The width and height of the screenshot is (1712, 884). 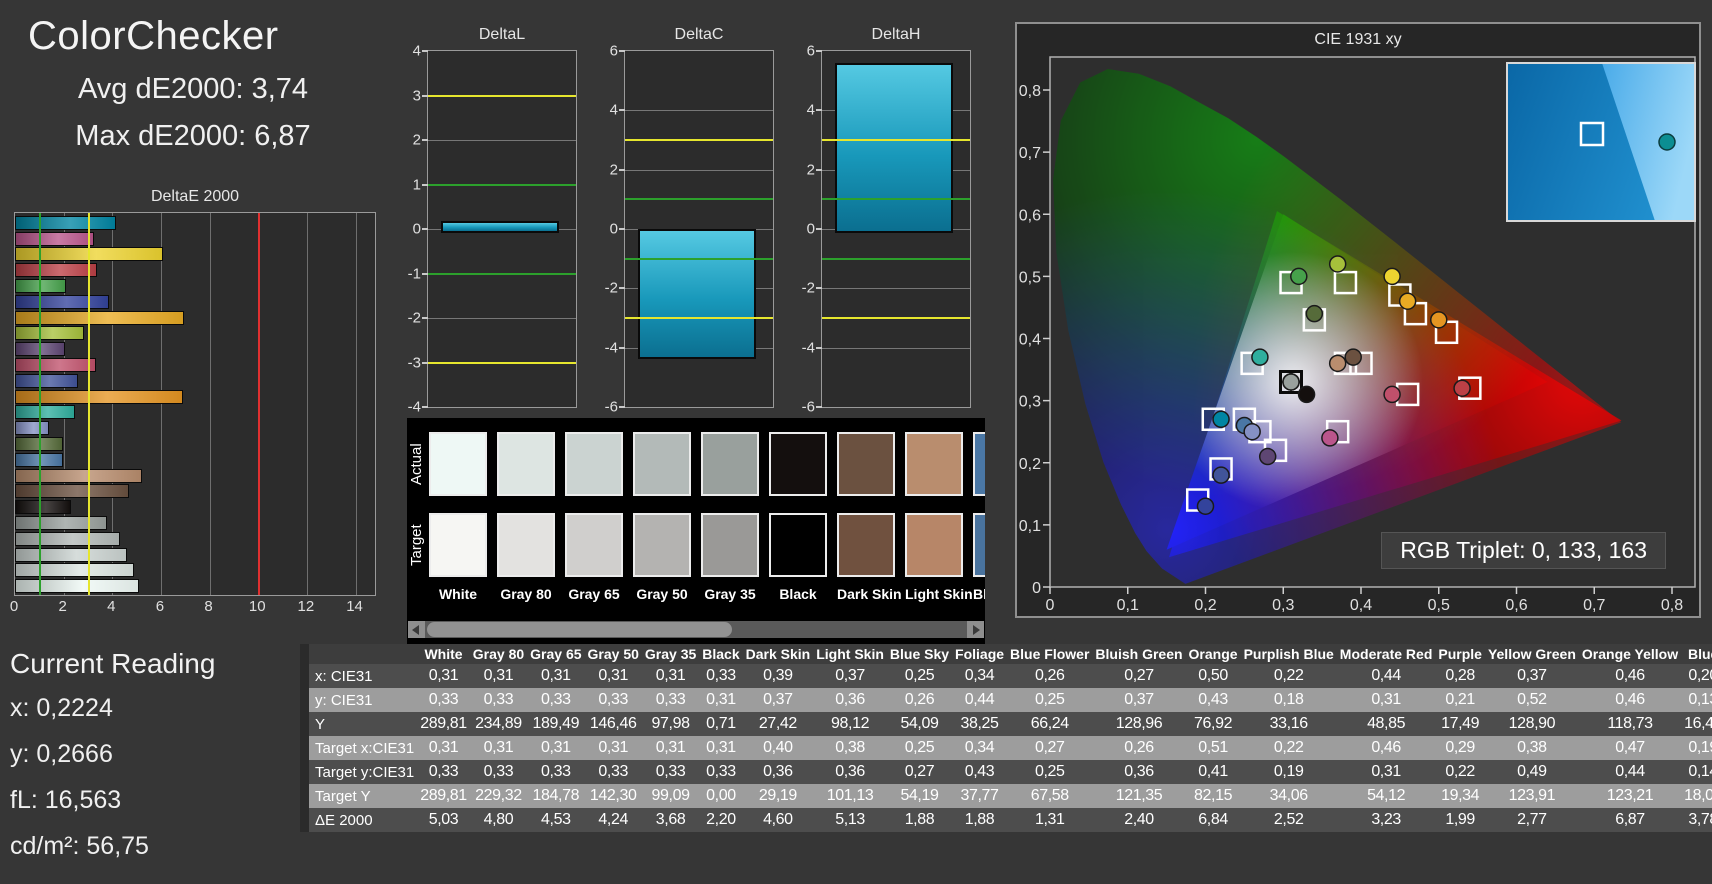 I want to click on table-cell: 0,26, so click(x=1139, y=747).